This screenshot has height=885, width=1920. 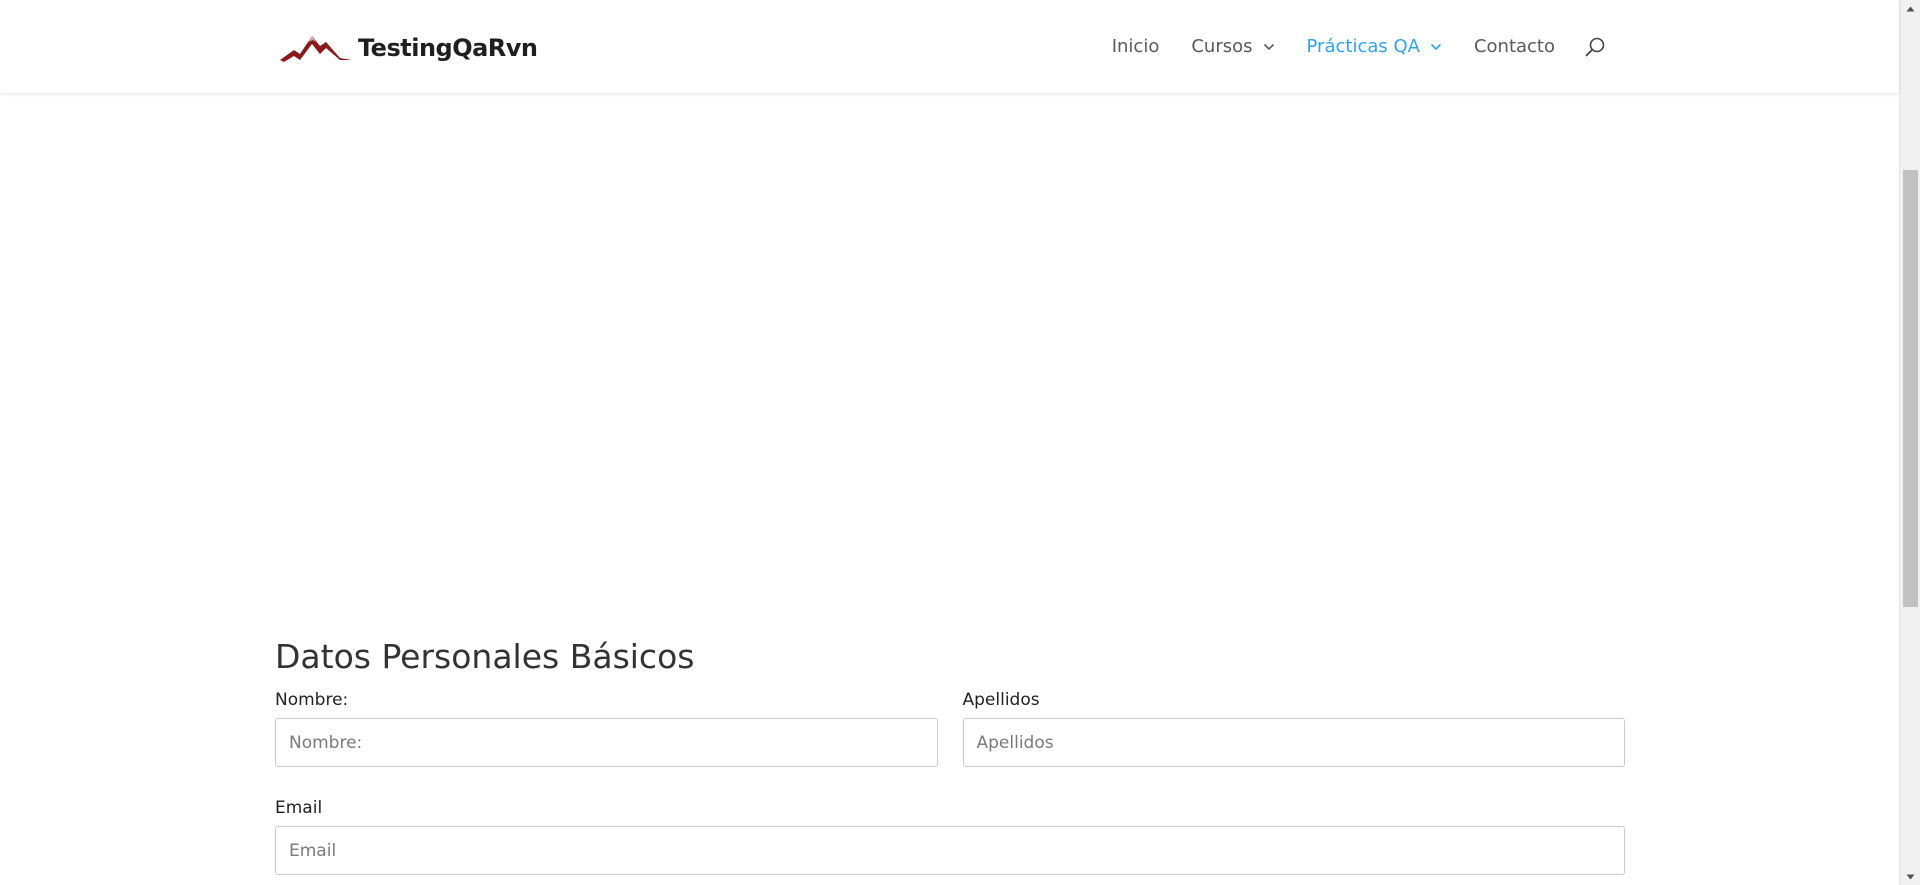 What do you see at coordinates (949, 46) in the screenshot?
I see `site-header: TestingQaRvn Inicio Cursos Prácticas QA` at bounding box center [949, 46].